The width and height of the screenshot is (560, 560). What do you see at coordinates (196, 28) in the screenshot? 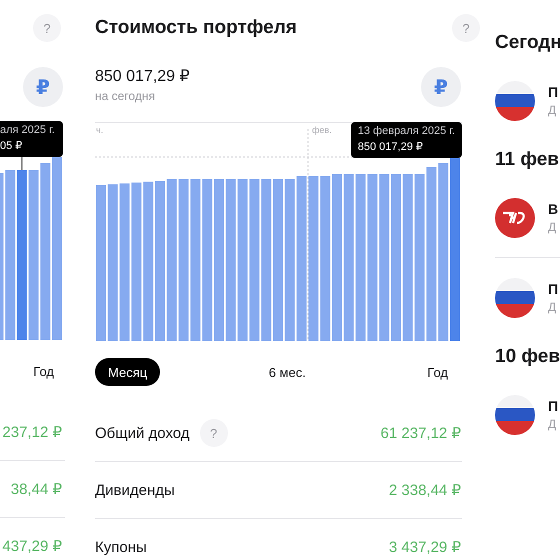
I see `panel-title: Стоимость портфеля` at bounding box center [196, 28].